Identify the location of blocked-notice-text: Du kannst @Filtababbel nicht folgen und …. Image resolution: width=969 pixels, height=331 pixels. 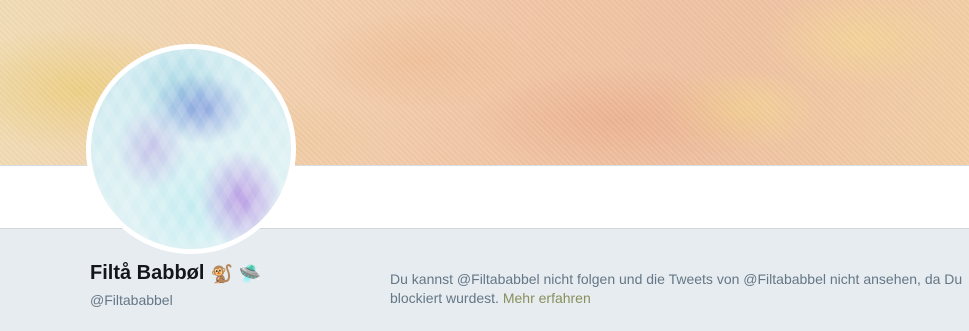
(676, 288).